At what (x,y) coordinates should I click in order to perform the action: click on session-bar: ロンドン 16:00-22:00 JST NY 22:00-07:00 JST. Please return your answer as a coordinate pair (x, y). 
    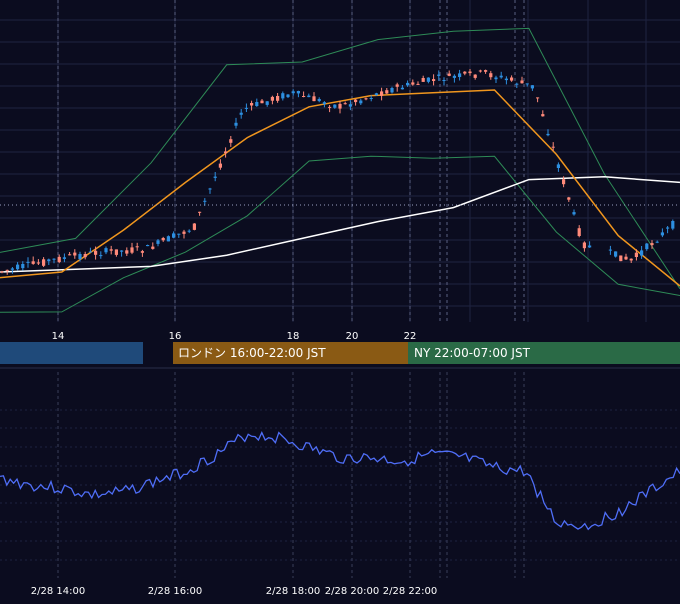
    Looking at the image, I should click on (340, 353).